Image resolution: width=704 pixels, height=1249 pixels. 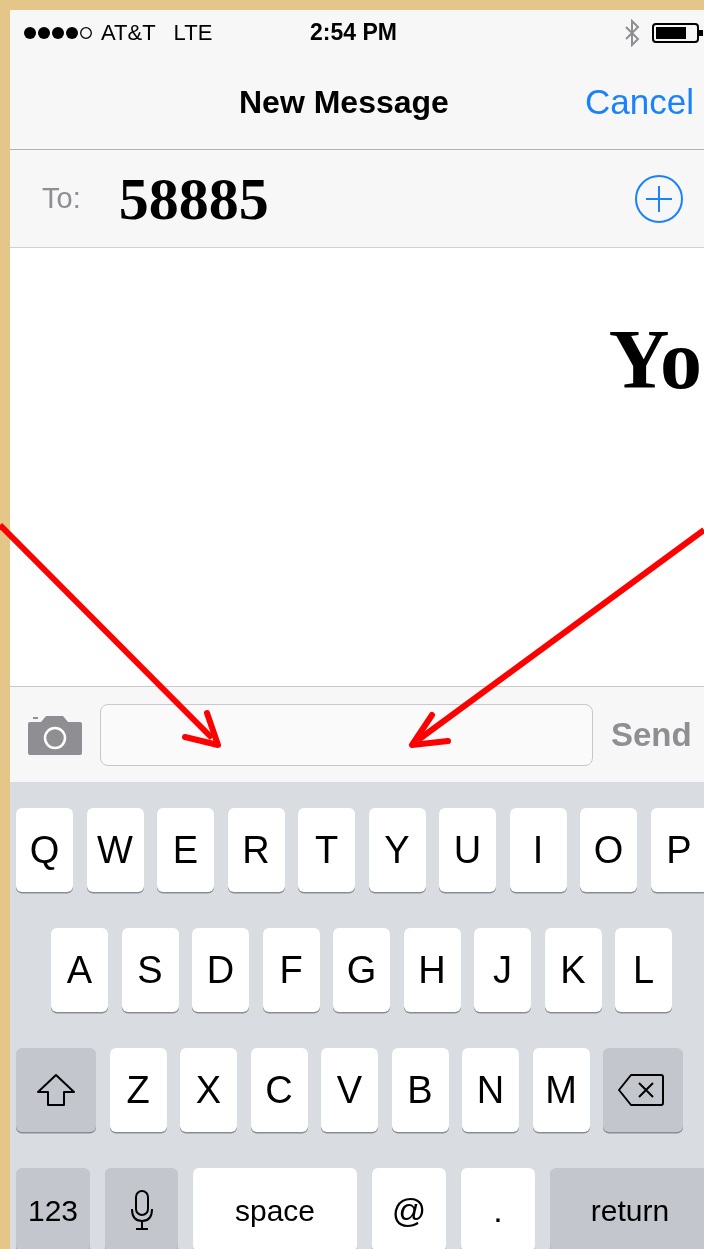 What do you see at coordinates (655, 360) in the screenshot?
I see `overlay-caption: Yo` at bounding box center [655, 360].